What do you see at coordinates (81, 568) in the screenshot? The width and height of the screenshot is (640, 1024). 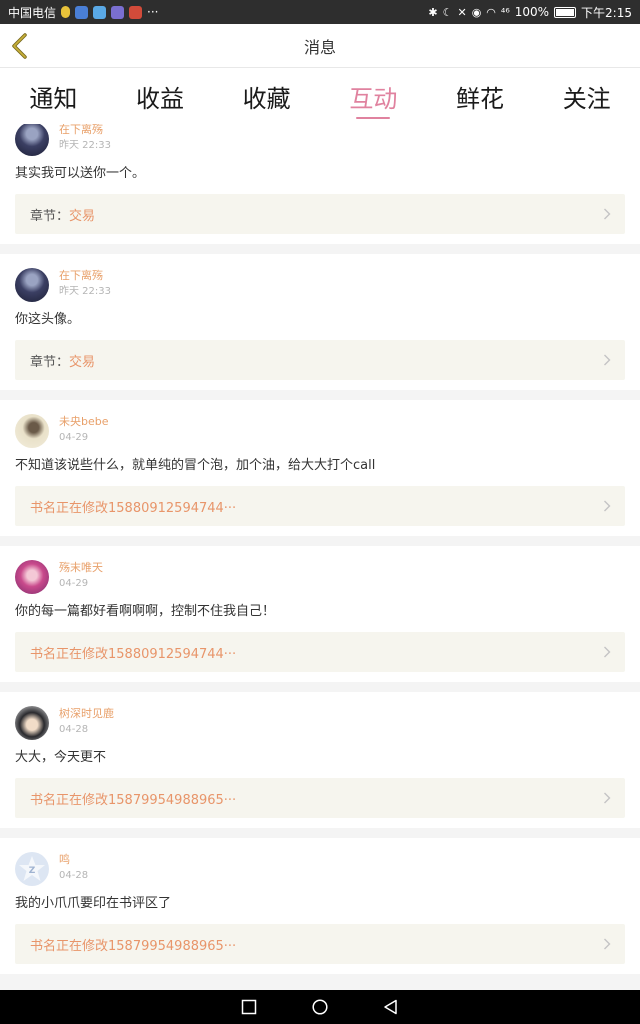 I see `user-name: 殇末唯天` at bounding box center [81, 568].